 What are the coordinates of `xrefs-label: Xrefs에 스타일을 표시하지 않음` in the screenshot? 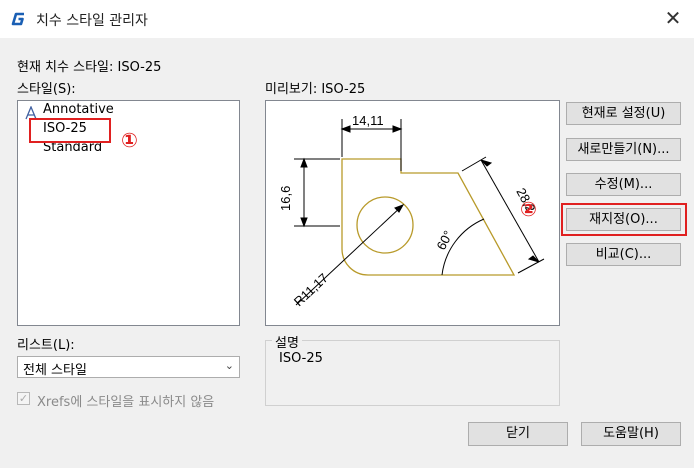 It's located at (126, 402).